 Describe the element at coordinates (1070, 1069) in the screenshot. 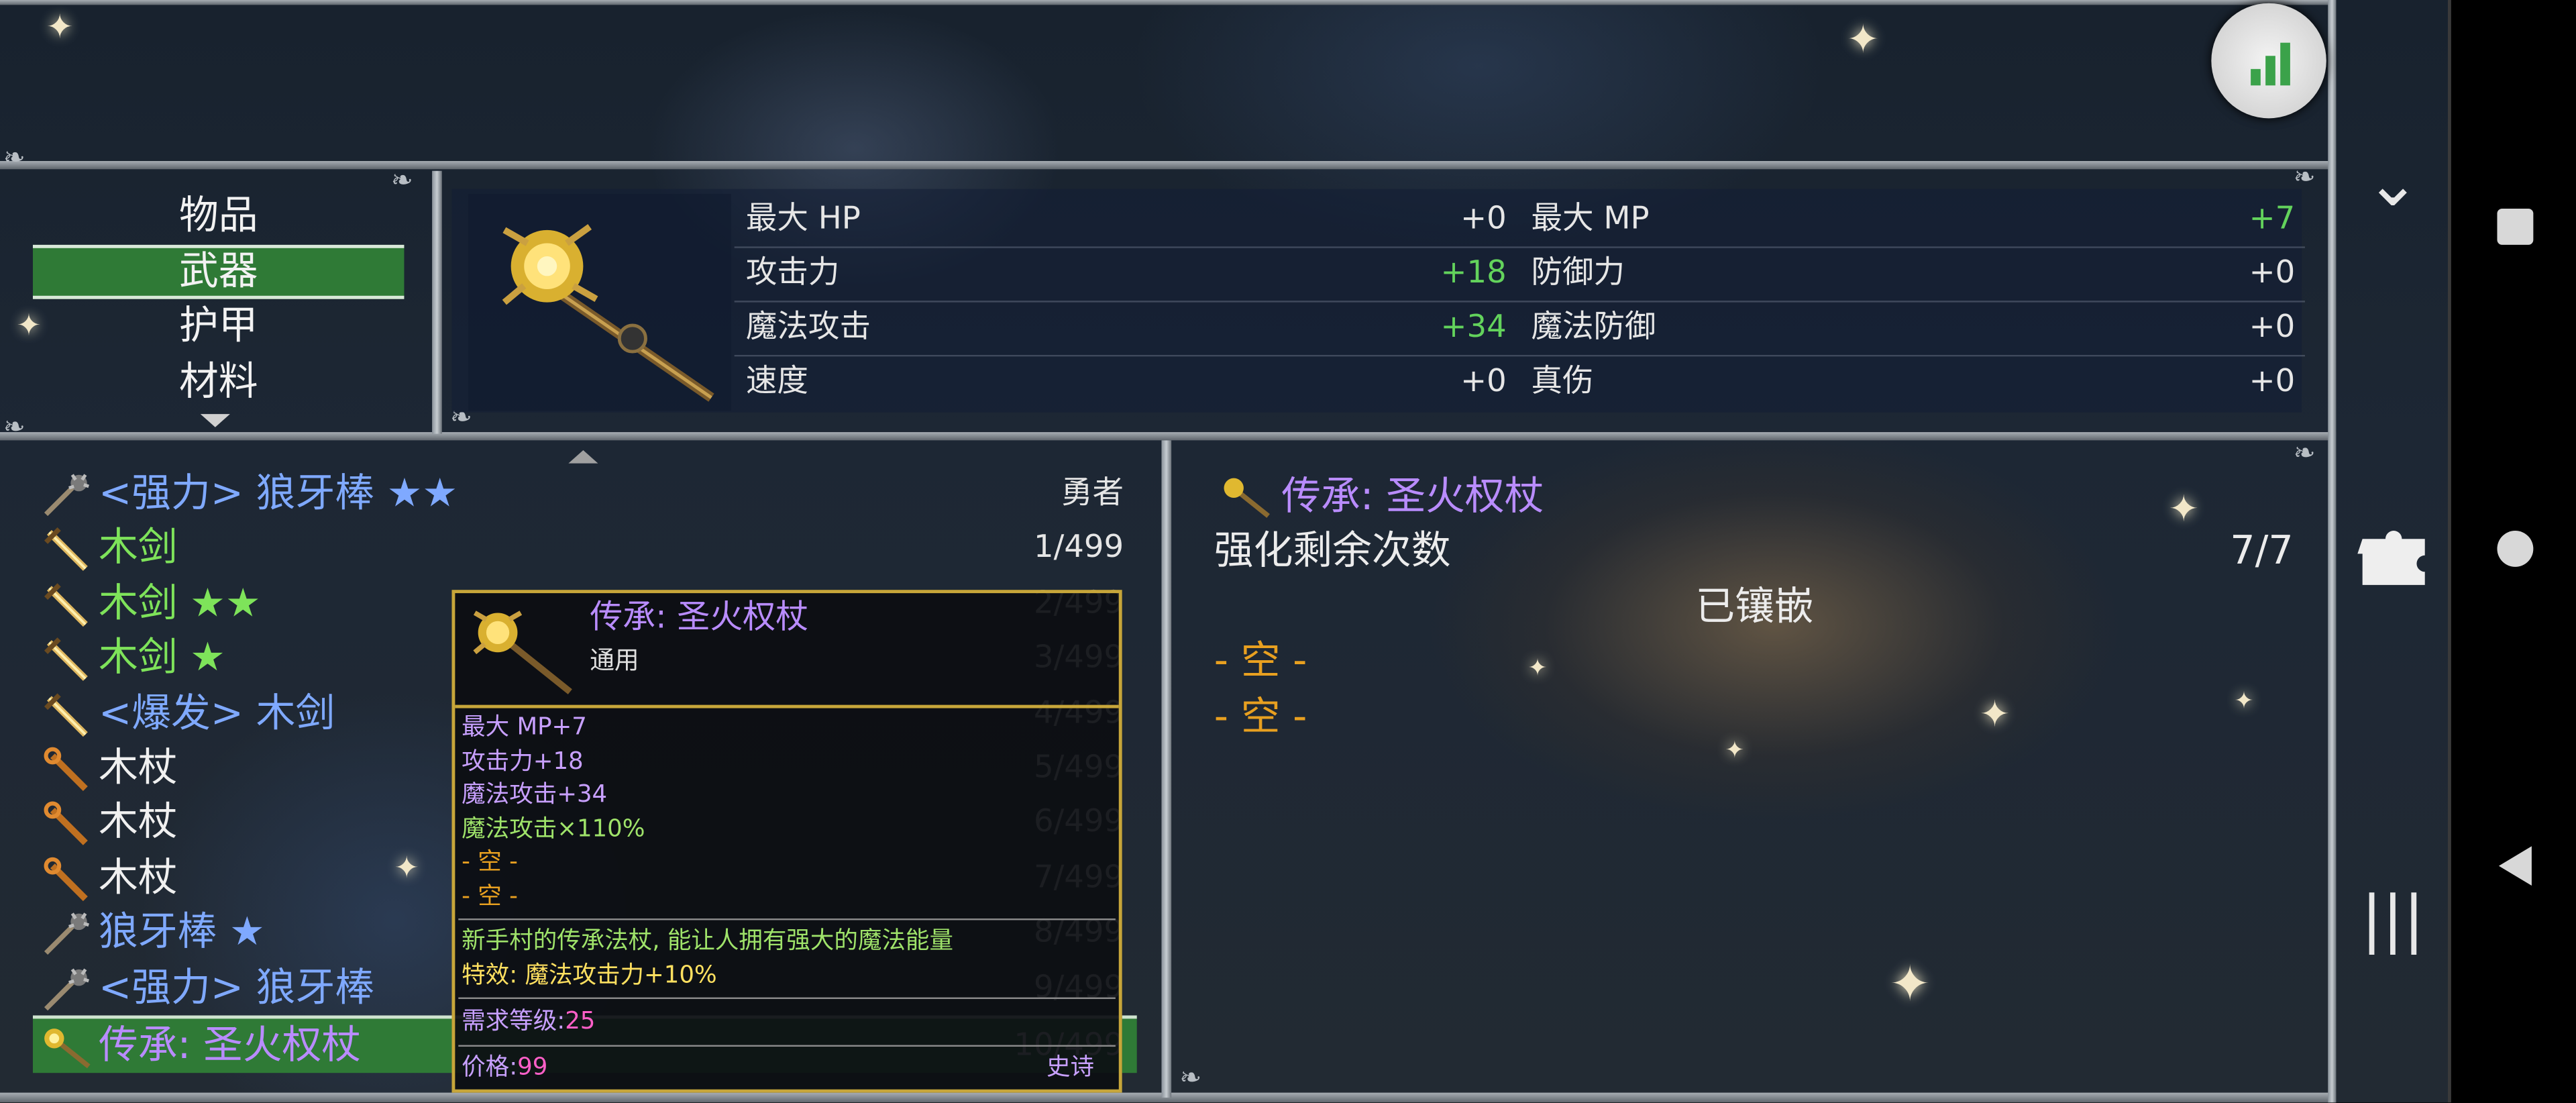

I see `rarity-label: 史诗` at that location.